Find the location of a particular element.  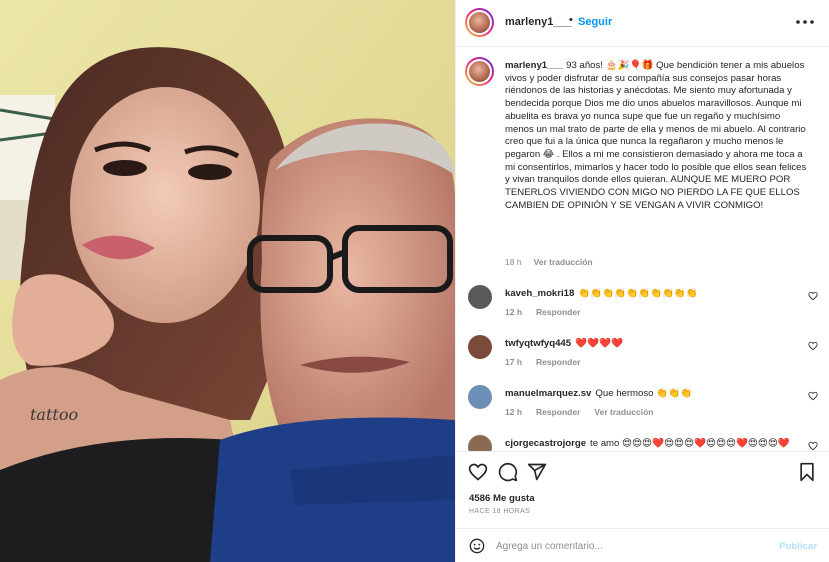

caption-translate-link: Ver traducción is located at coordinates (563, 262).